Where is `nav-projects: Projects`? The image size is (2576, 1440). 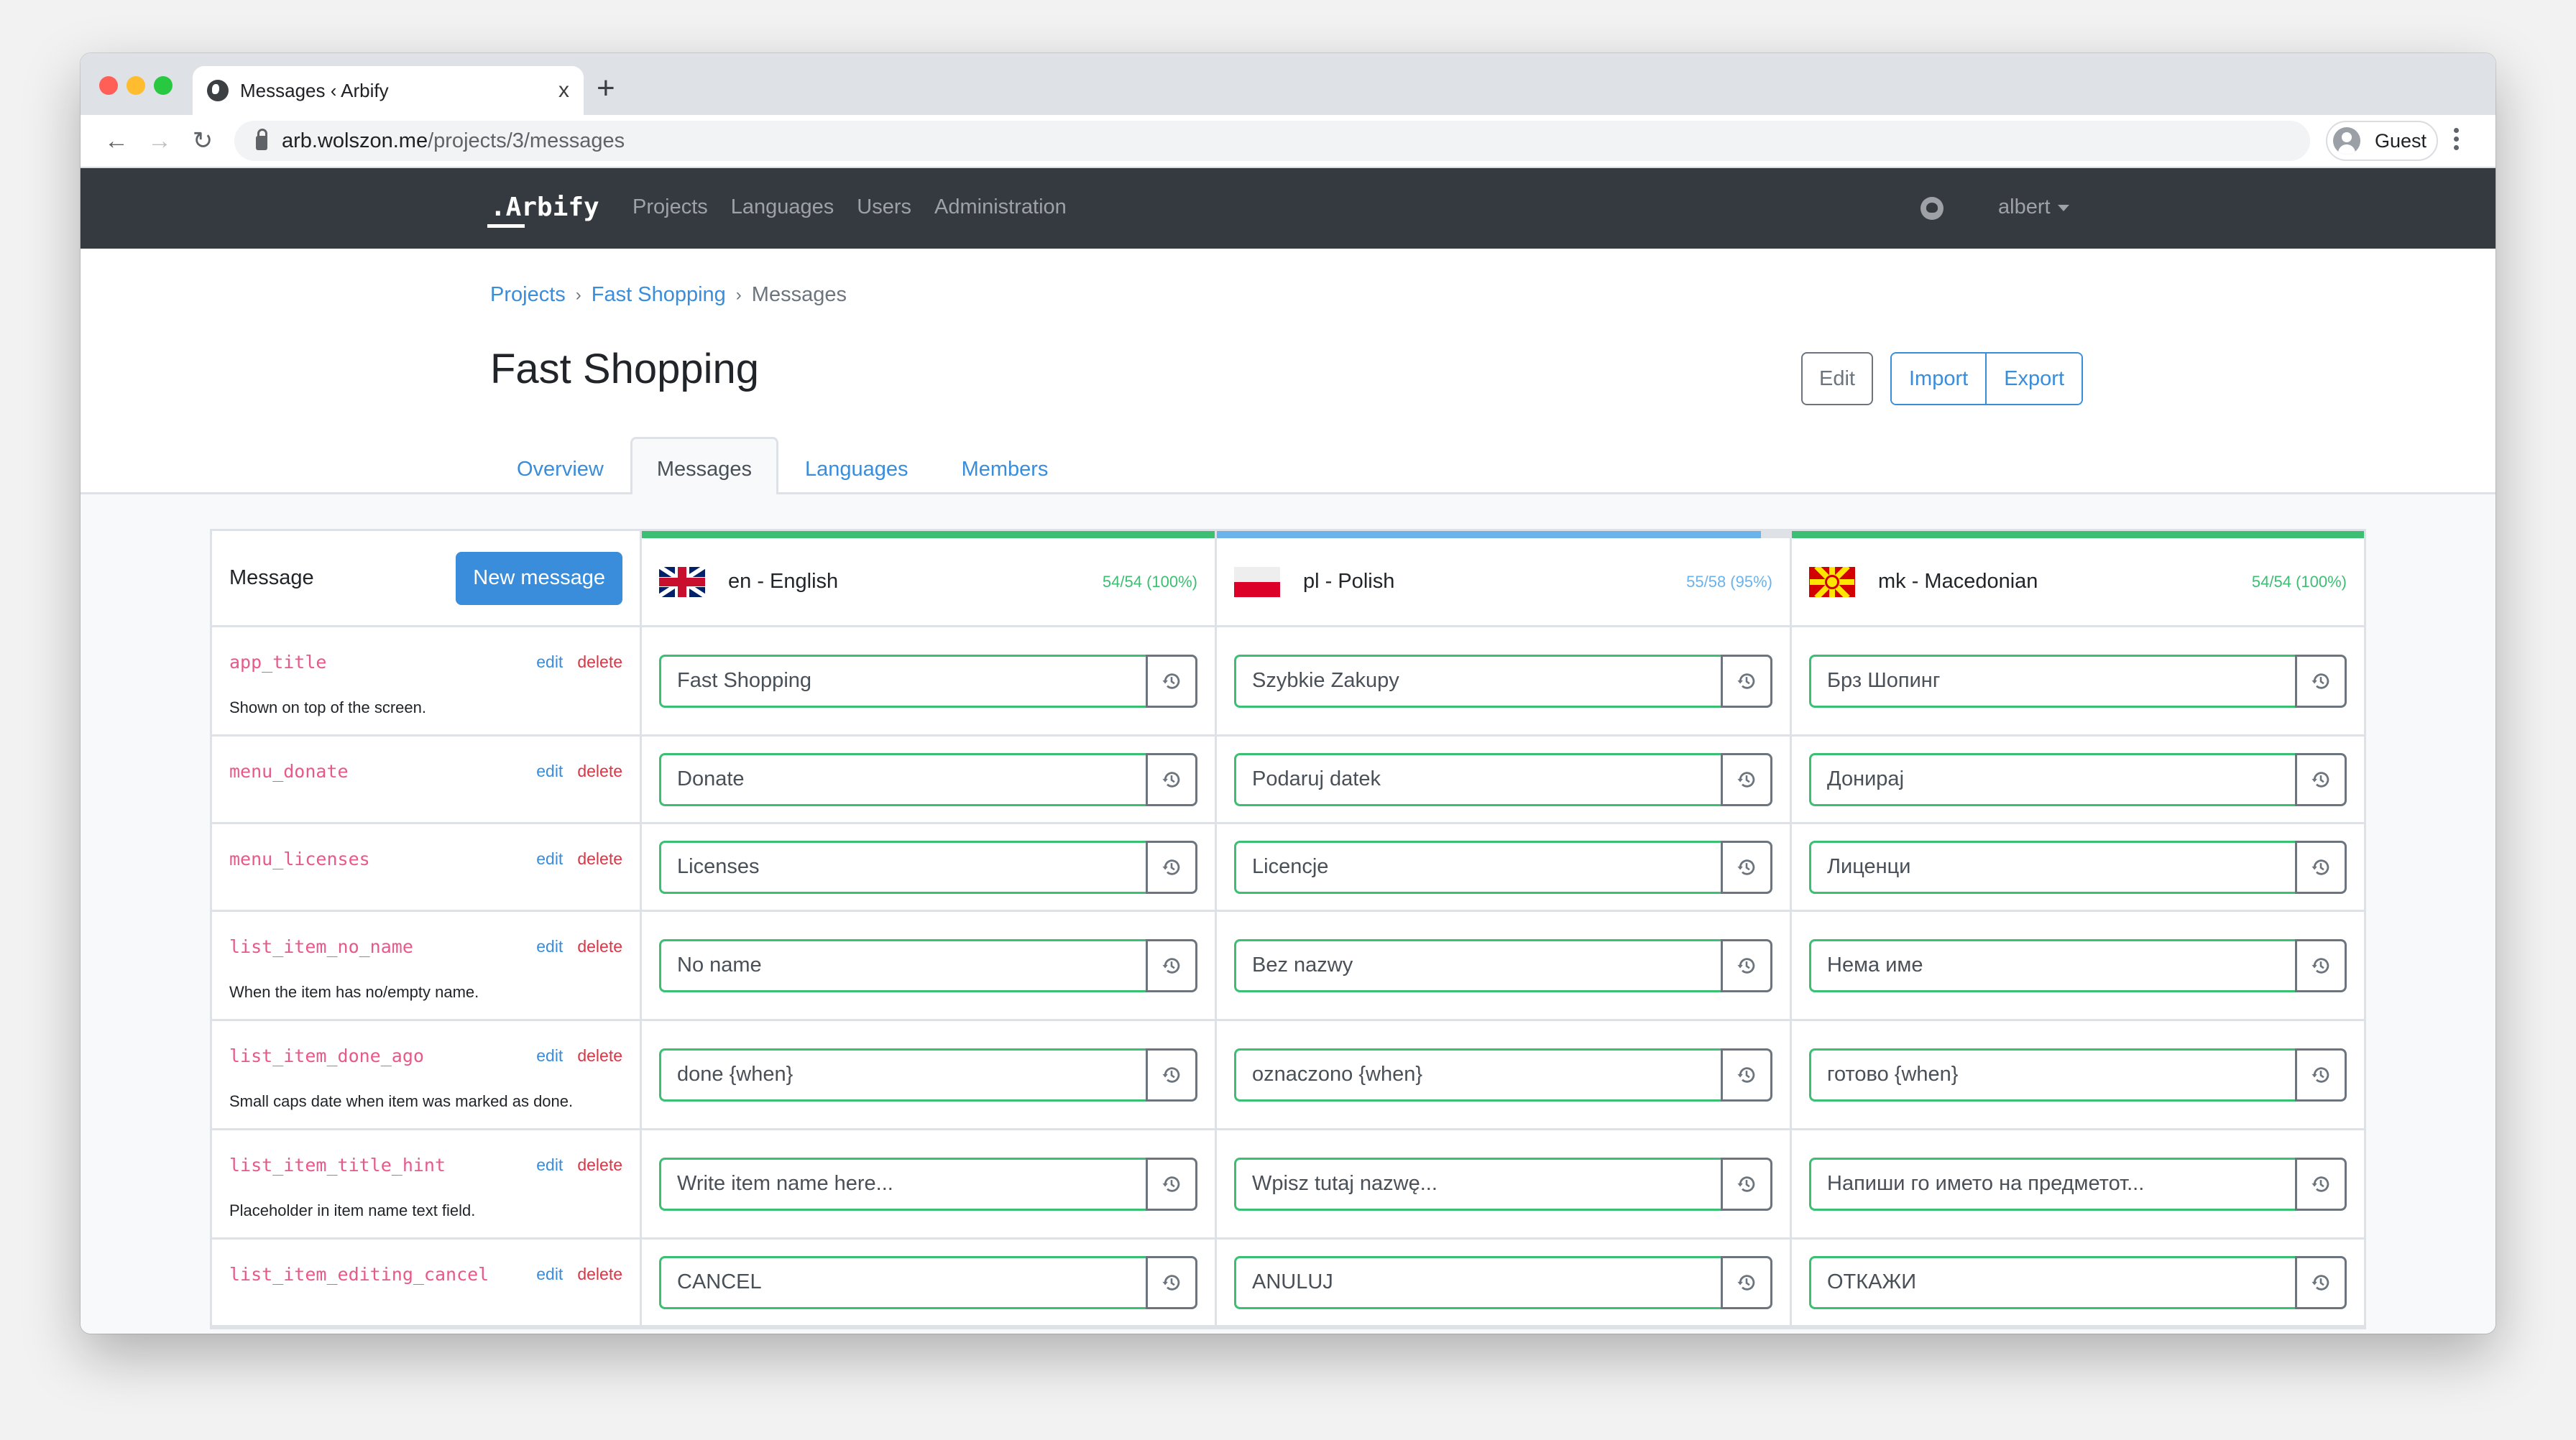 nav-projects: Projects is located at coordinates (670, 207).